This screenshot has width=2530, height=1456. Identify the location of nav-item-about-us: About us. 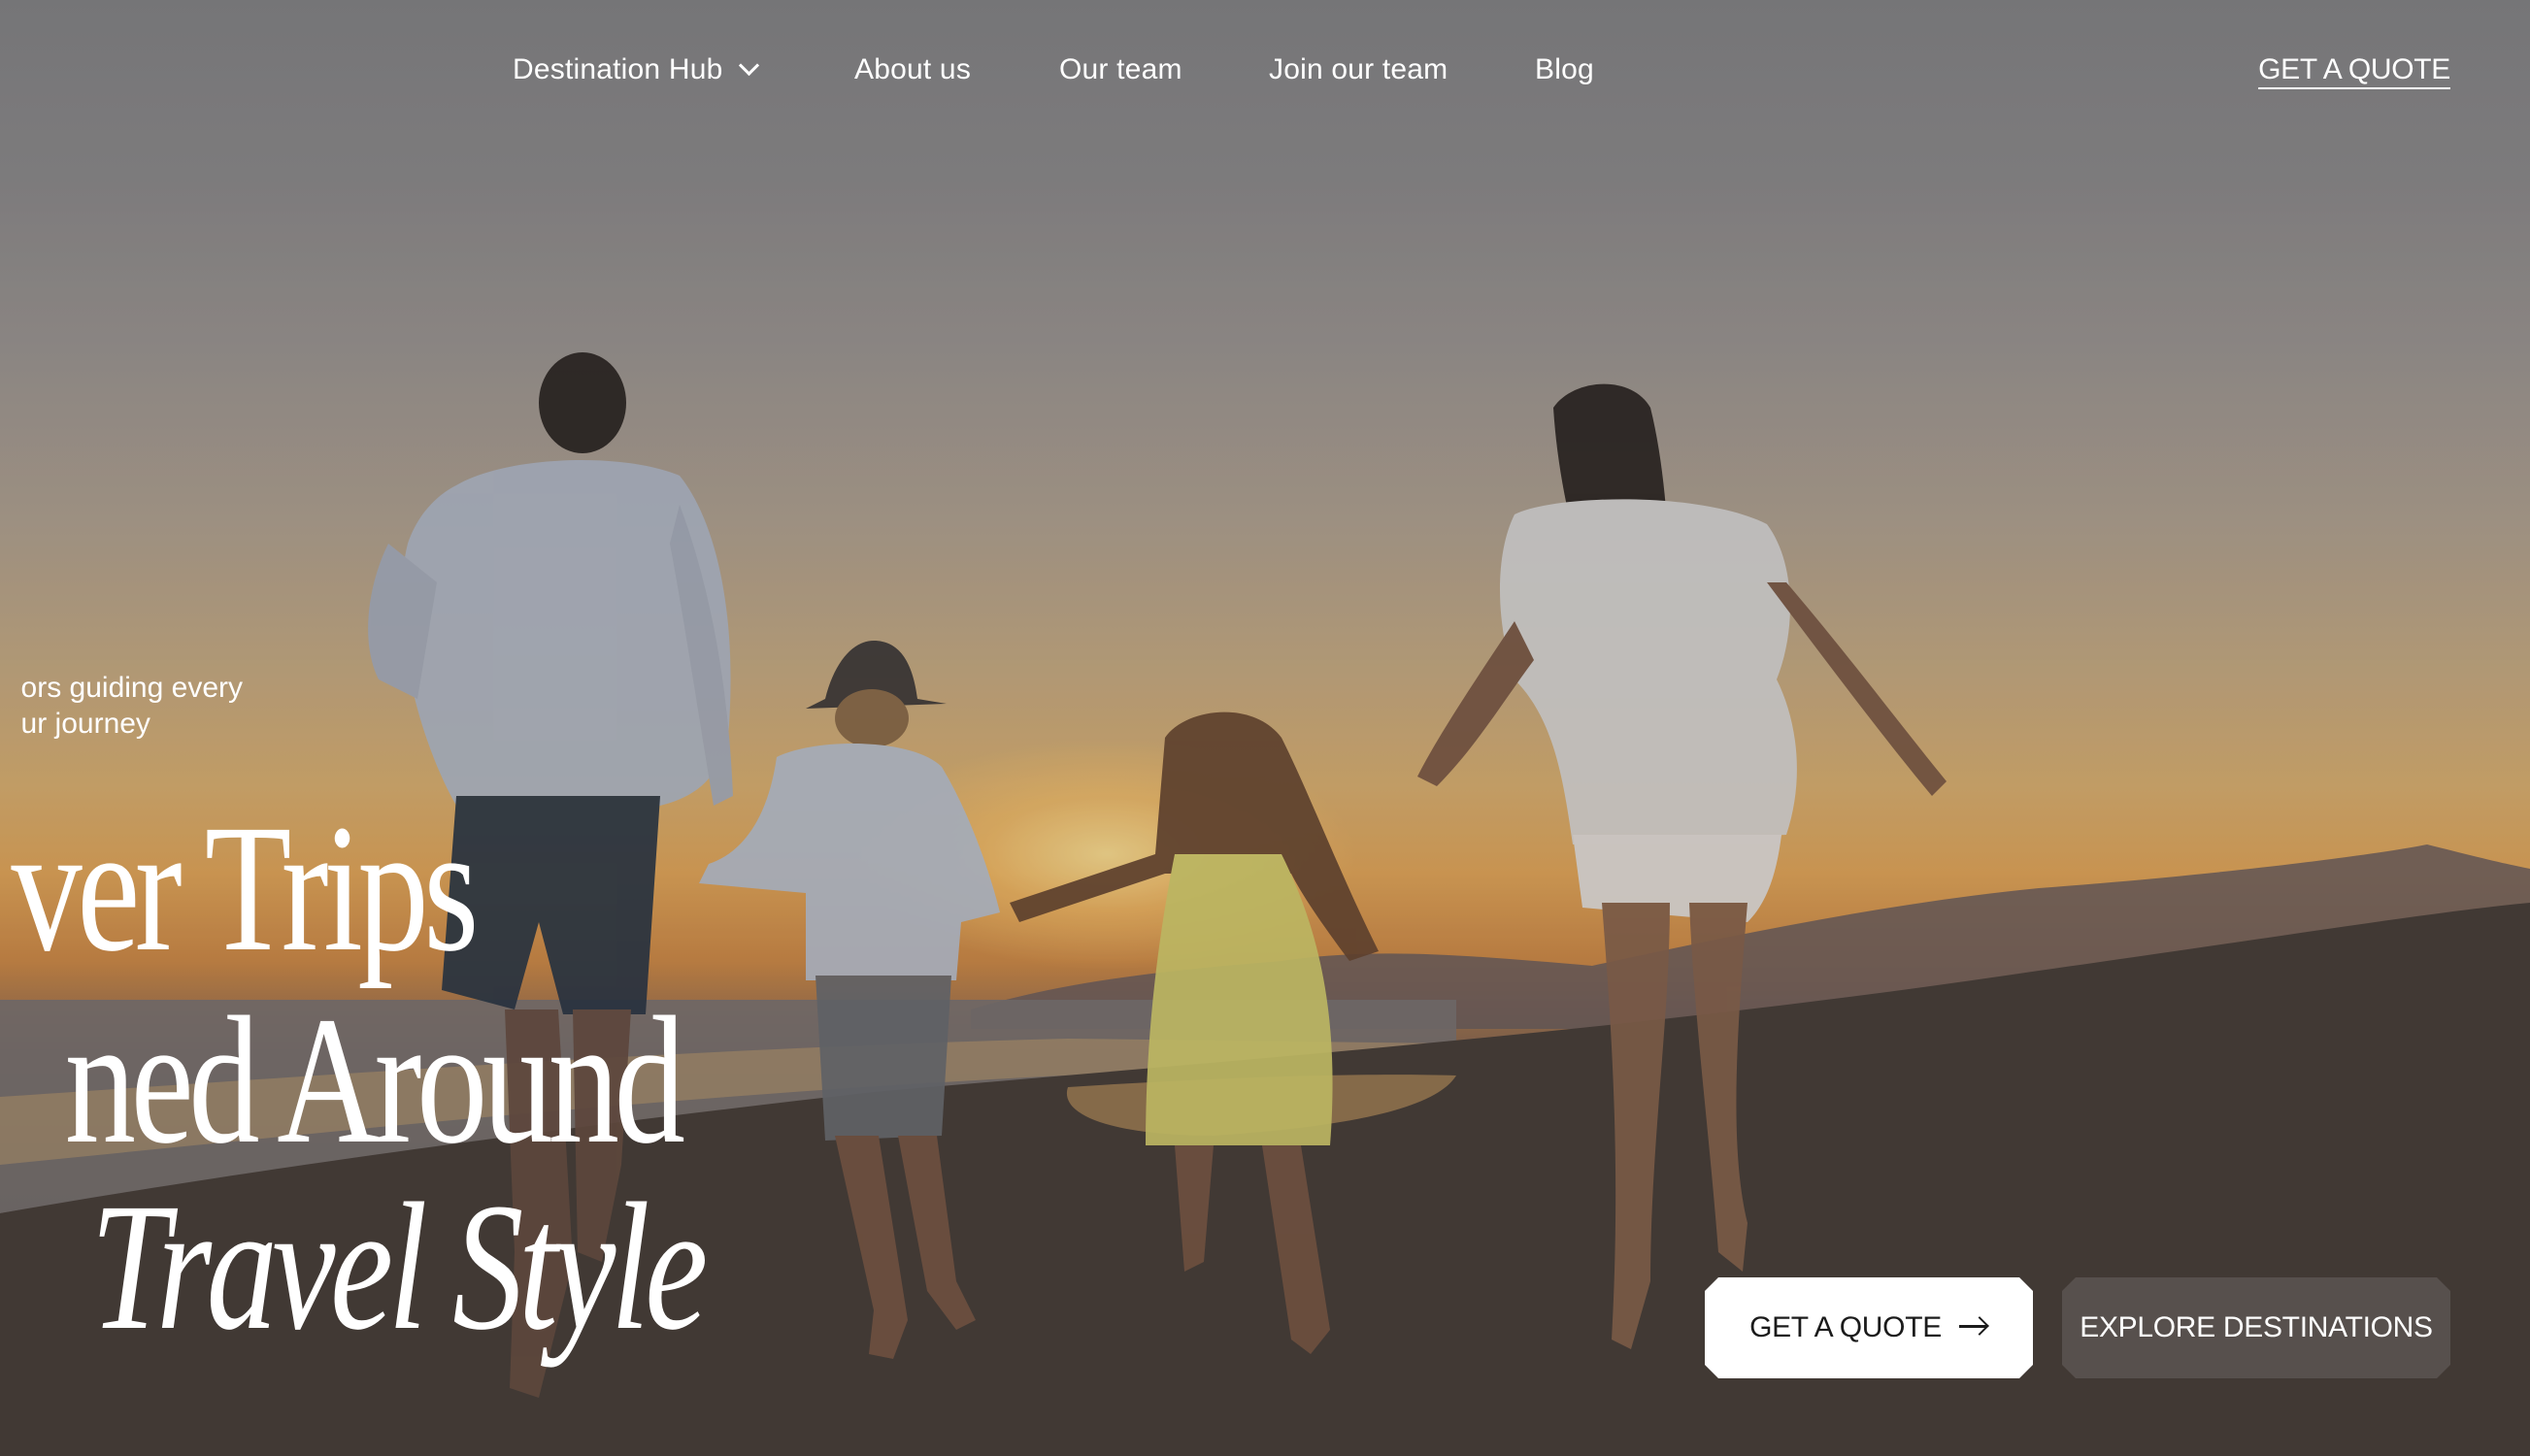
(913, 69).